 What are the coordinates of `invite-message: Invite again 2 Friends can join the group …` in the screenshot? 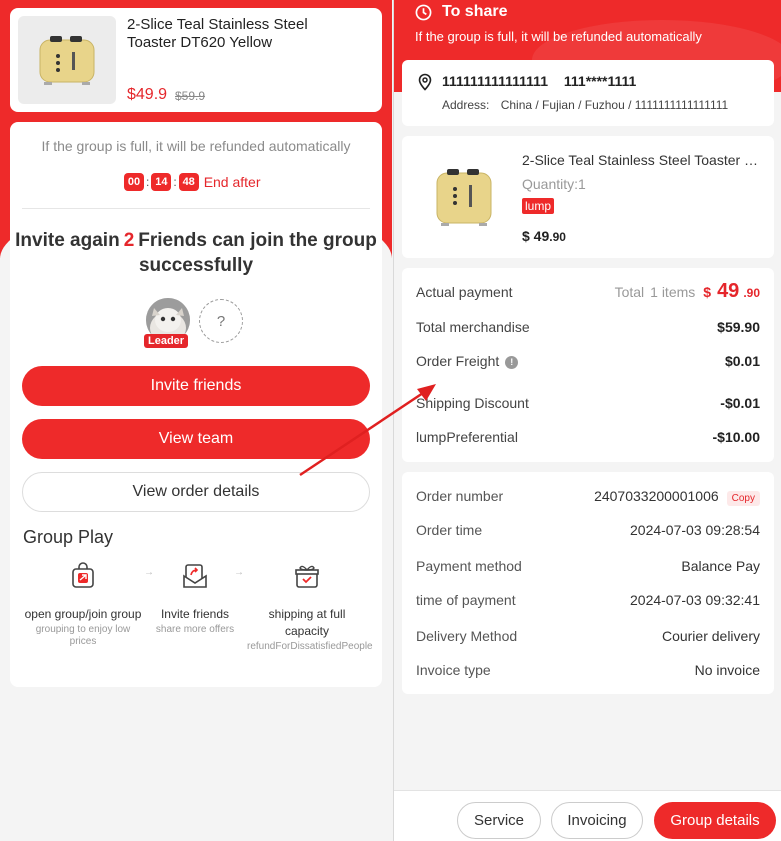 It's located at (196, 253).